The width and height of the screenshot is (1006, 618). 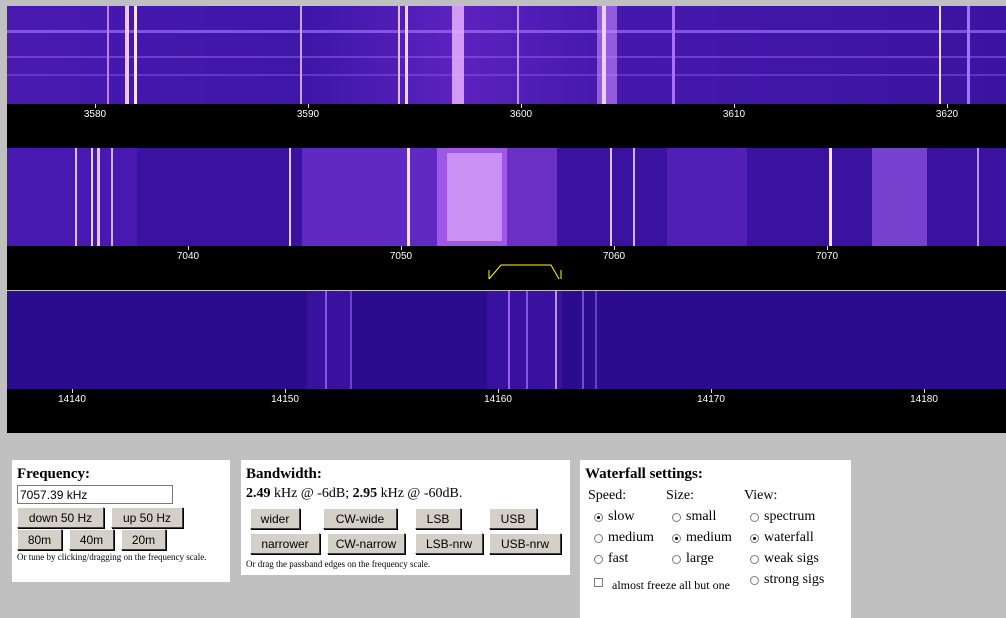 I want to click on scale-label: 14160, so click(x=498, y=399).